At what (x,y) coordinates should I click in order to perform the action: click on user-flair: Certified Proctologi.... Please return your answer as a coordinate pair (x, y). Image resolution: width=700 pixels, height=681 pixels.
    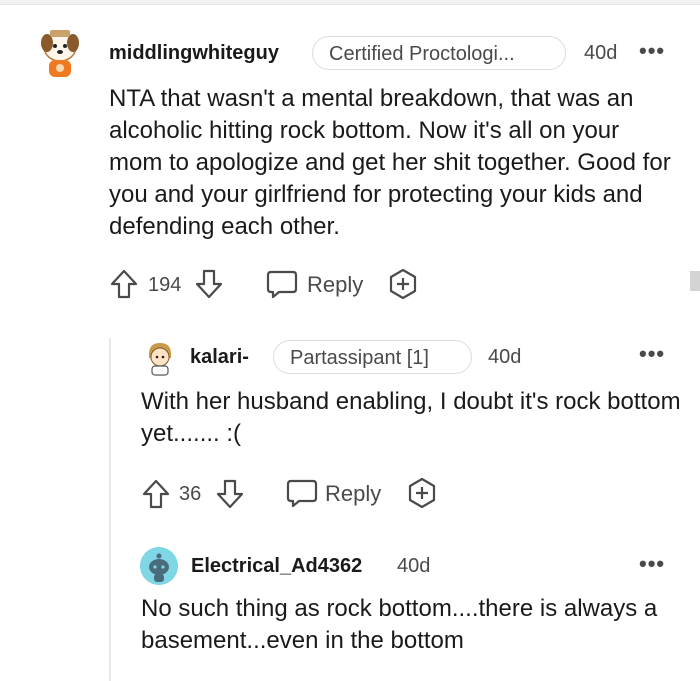
    Looking at the image, I should click on (439, 53).